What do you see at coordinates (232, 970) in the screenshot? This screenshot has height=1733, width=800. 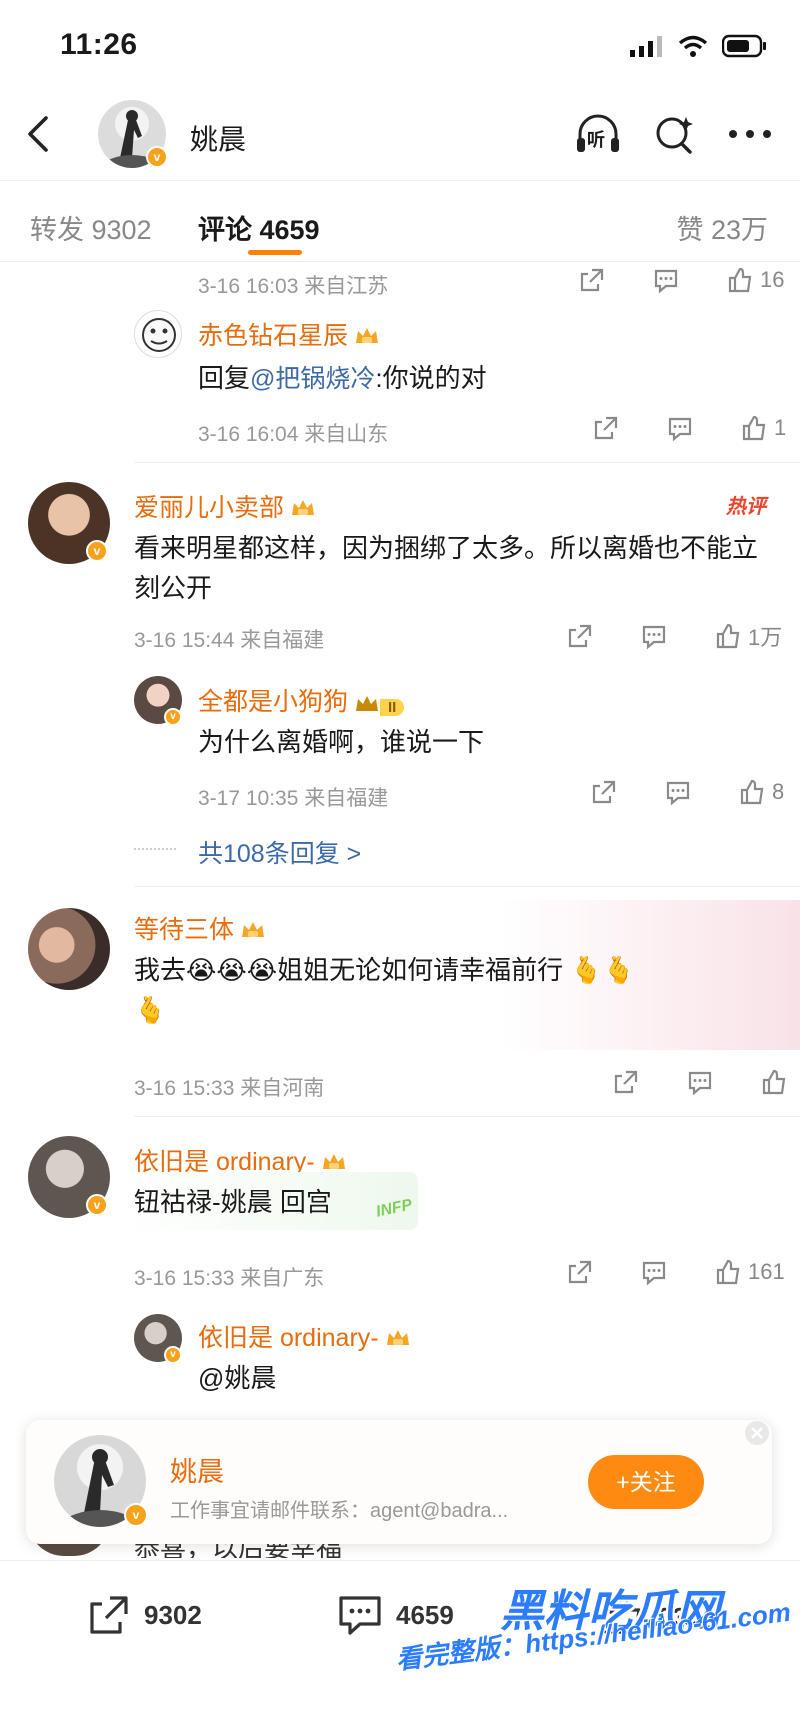 I see `crying-emoji: 😭😭😭` at bounding box center [232, 970].